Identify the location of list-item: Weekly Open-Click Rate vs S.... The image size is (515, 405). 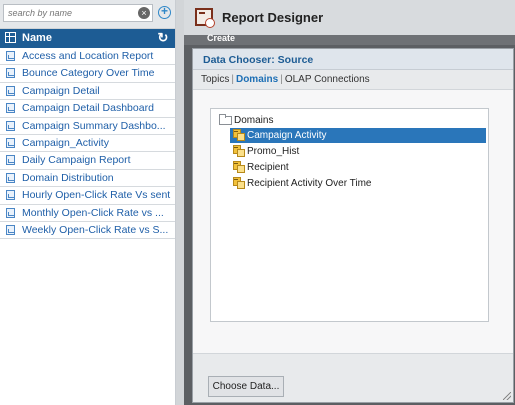
(87, 231).